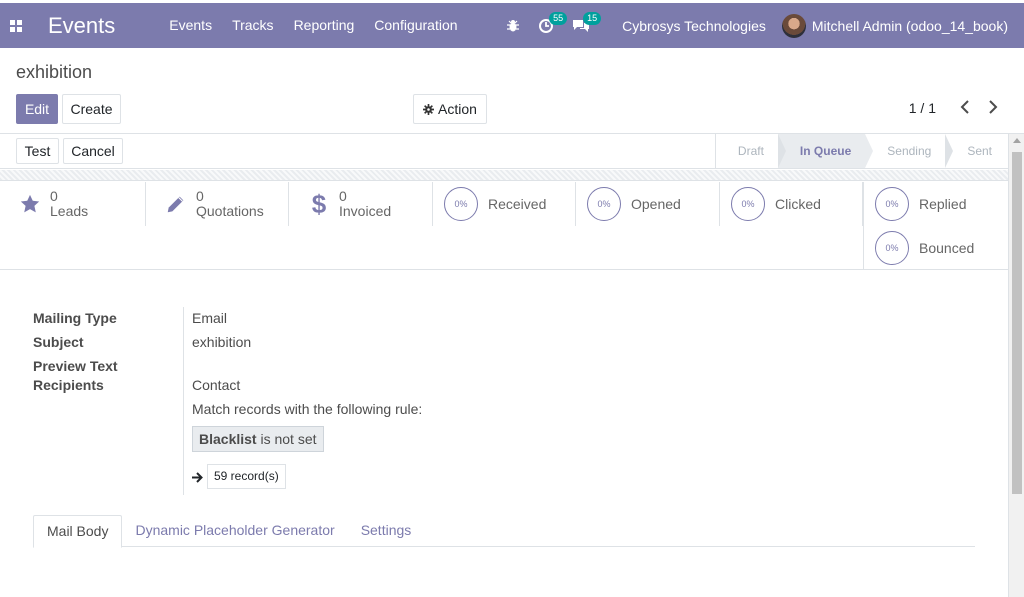  I want to click on pager-next-chevron-right-icon, so click(993, 109).